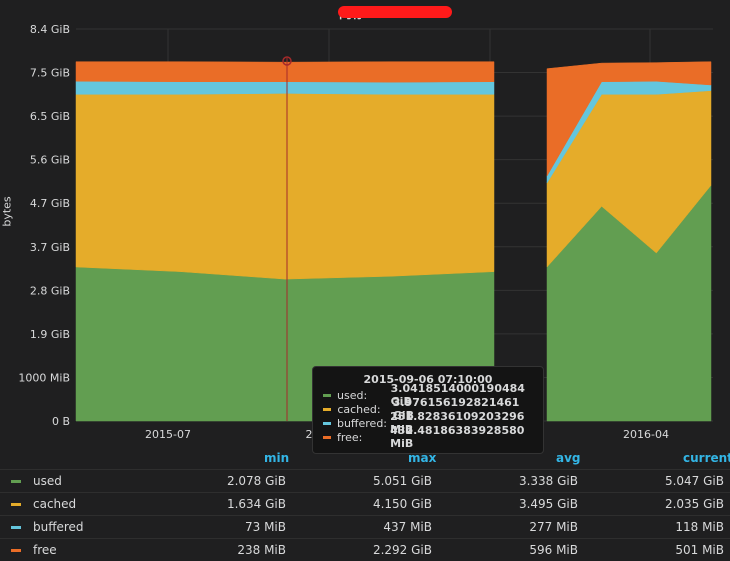 Image resolution: width=730 pixels, height=561 pixels. Describe the element at coordinates (428, 437) in the screenshot. I see `tooltip-row-free: free: 432.48186383928580 MiB` at that location.